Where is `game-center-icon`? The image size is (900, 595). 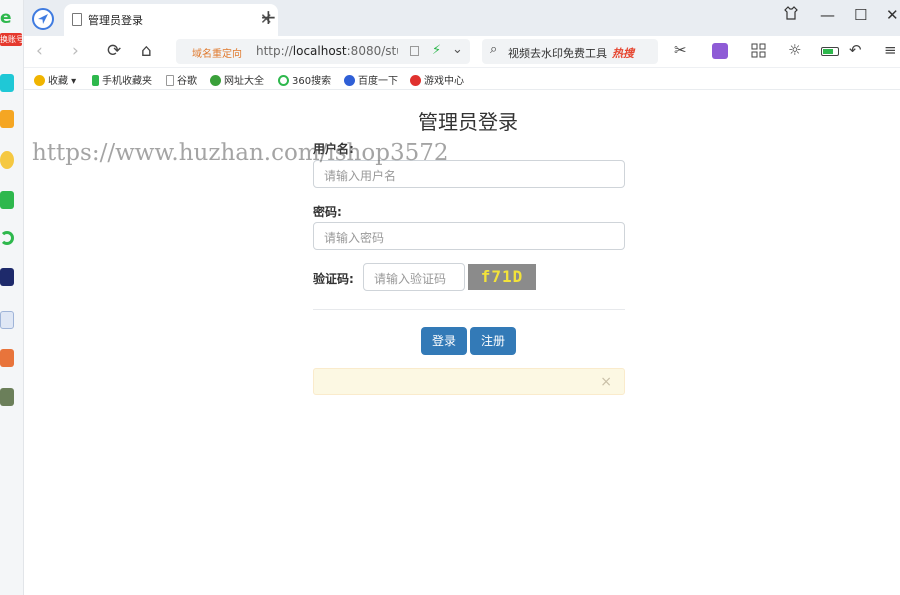
game-center-icon is located at coordinates (415, 80).